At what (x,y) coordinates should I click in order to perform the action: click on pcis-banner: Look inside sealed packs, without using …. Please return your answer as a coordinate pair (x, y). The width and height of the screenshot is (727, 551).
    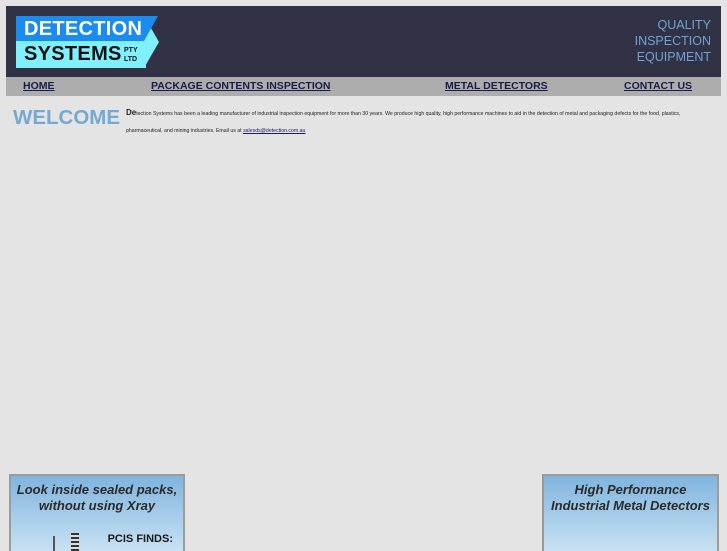
    Looking at the image, I should click on (97, 512).